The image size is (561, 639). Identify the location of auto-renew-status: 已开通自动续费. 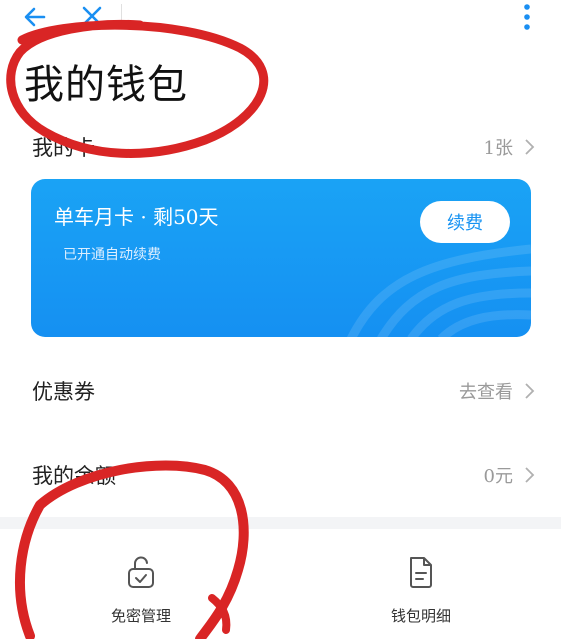
(112, 255).